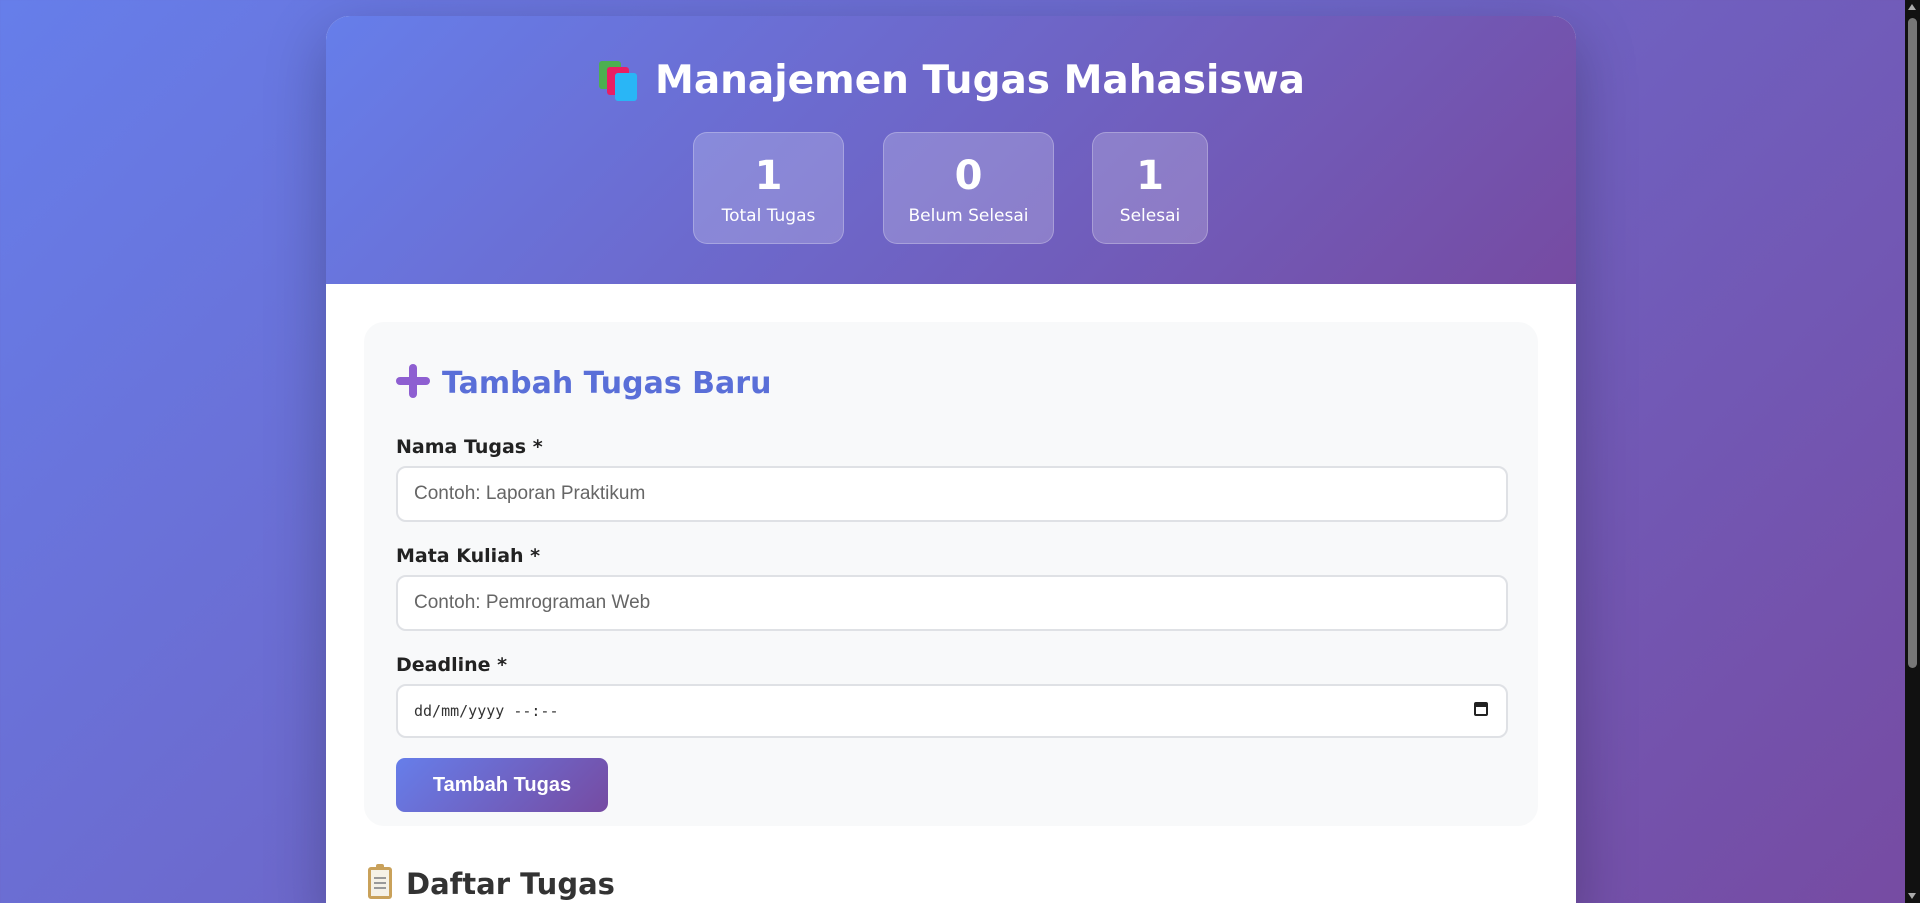  Describe the element at coordinates (510, 884) in the screenshot. I see `task-list-title-text: Daftar Tugas` at that location.